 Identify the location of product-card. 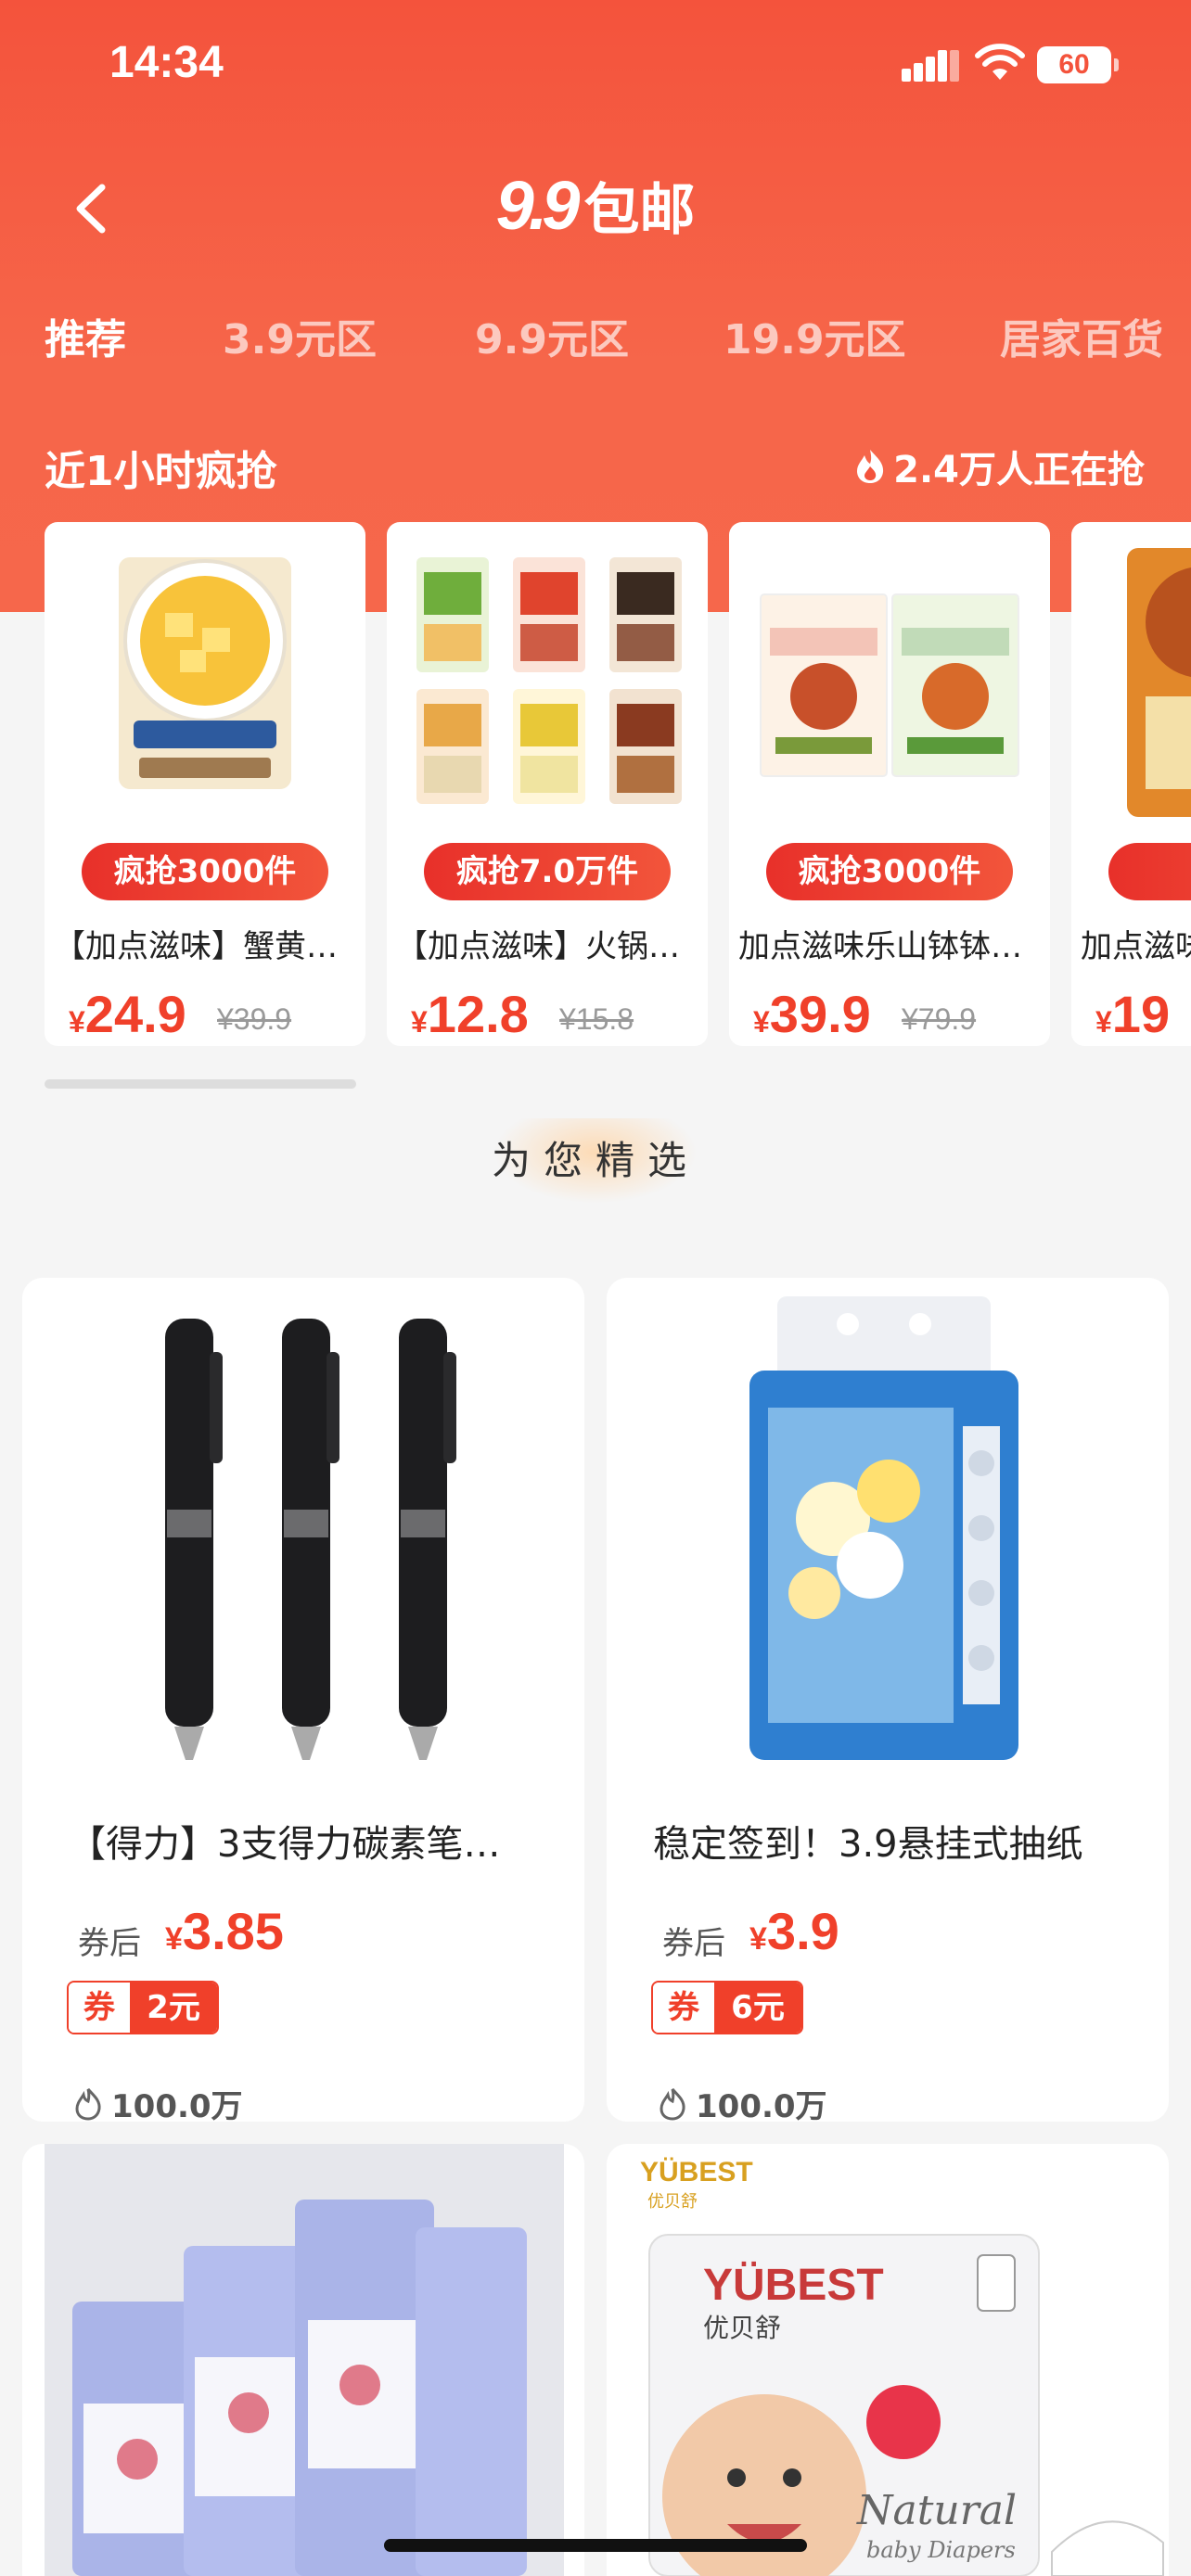
(303, 2360).